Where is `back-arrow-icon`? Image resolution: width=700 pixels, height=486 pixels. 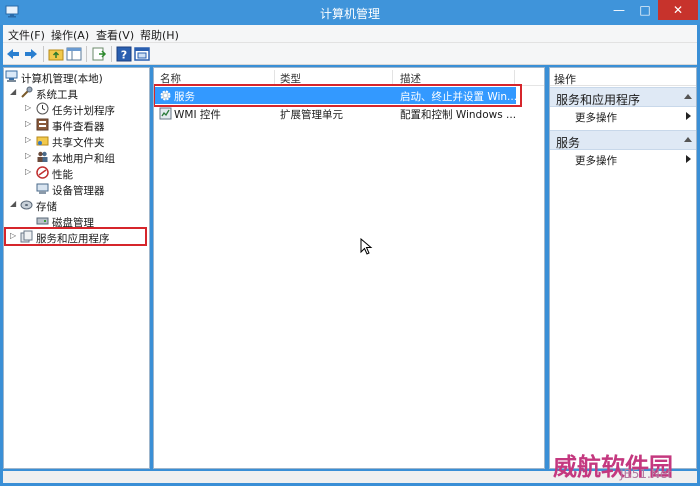 back-arrow-icon is located at coordinates (13, 54).